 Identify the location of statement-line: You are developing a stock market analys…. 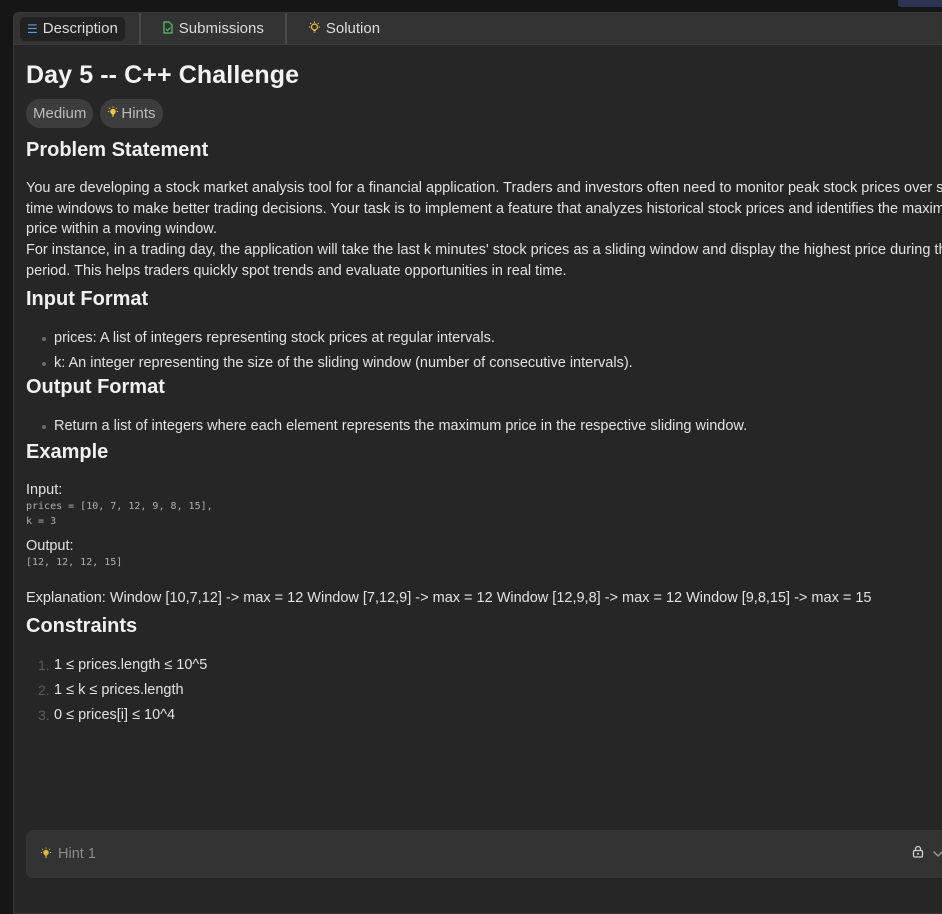
(484, 188).